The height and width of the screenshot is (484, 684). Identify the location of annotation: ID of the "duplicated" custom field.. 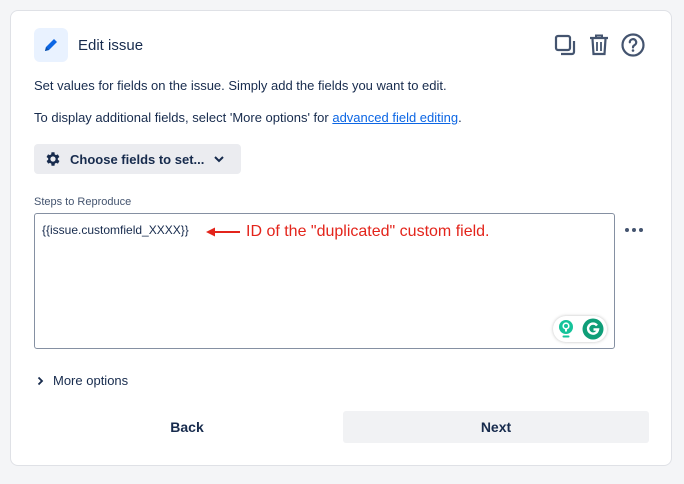
(347, 232).